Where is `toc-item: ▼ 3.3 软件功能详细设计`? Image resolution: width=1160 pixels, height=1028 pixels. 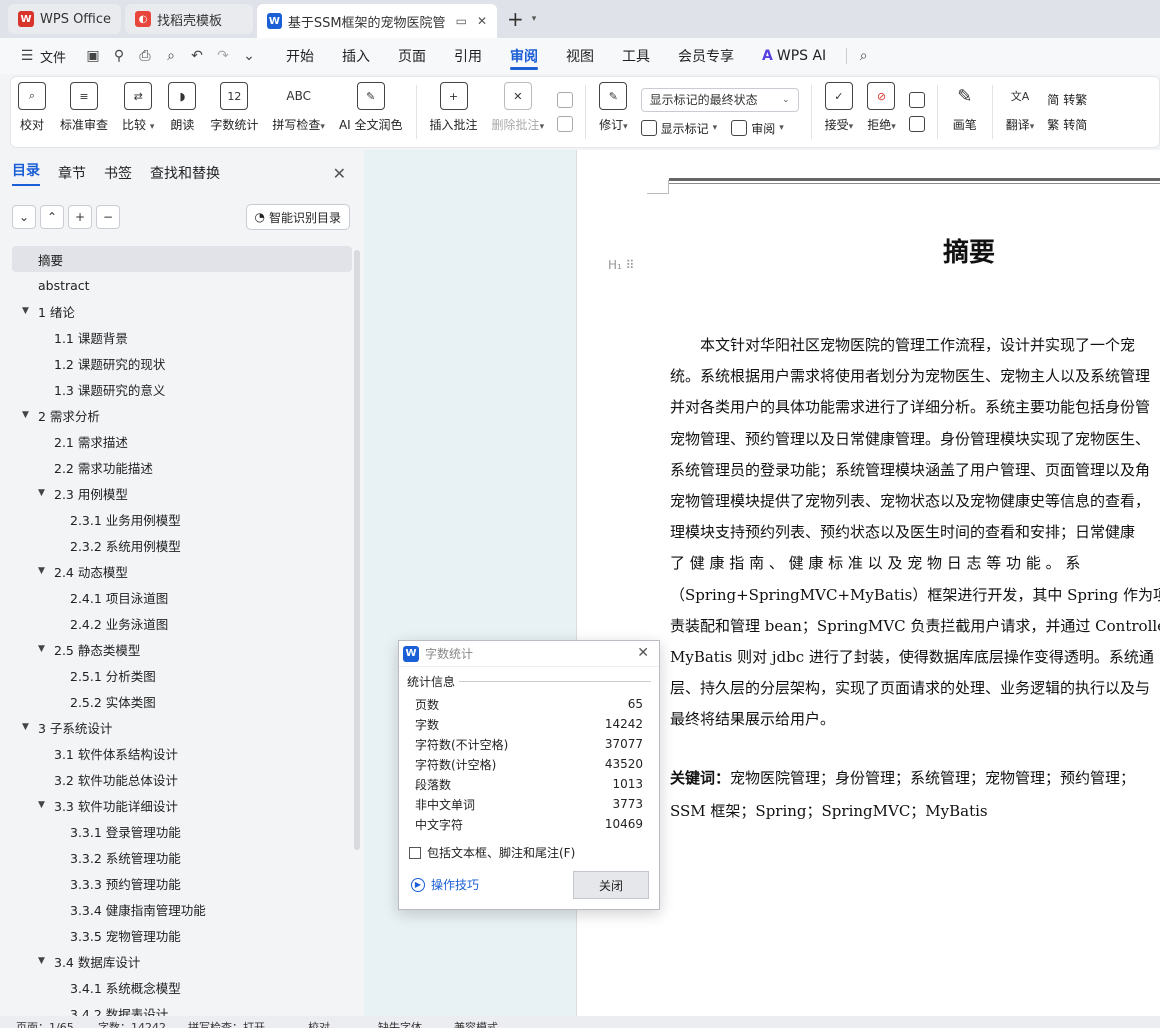 toc-item: ▼ 3.3 软件功能详细设计 is located at coordinates (182, 805).